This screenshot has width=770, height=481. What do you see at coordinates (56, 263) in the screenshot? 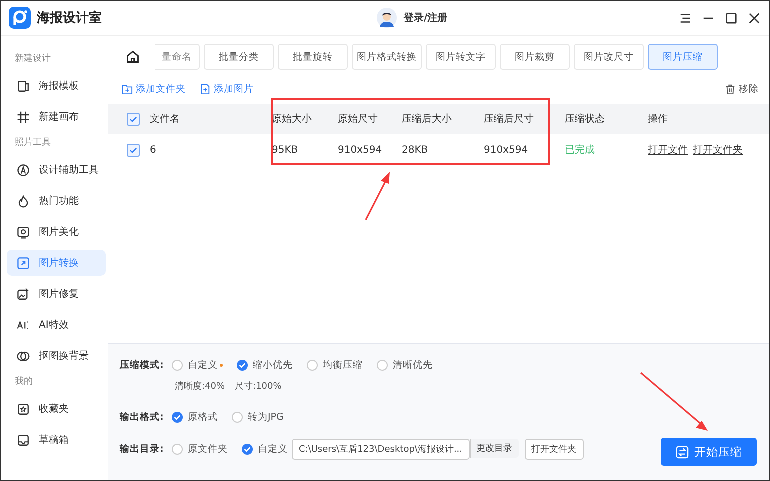
I see `sidebar-item: 图片转换` at bounding box center [56, 263].